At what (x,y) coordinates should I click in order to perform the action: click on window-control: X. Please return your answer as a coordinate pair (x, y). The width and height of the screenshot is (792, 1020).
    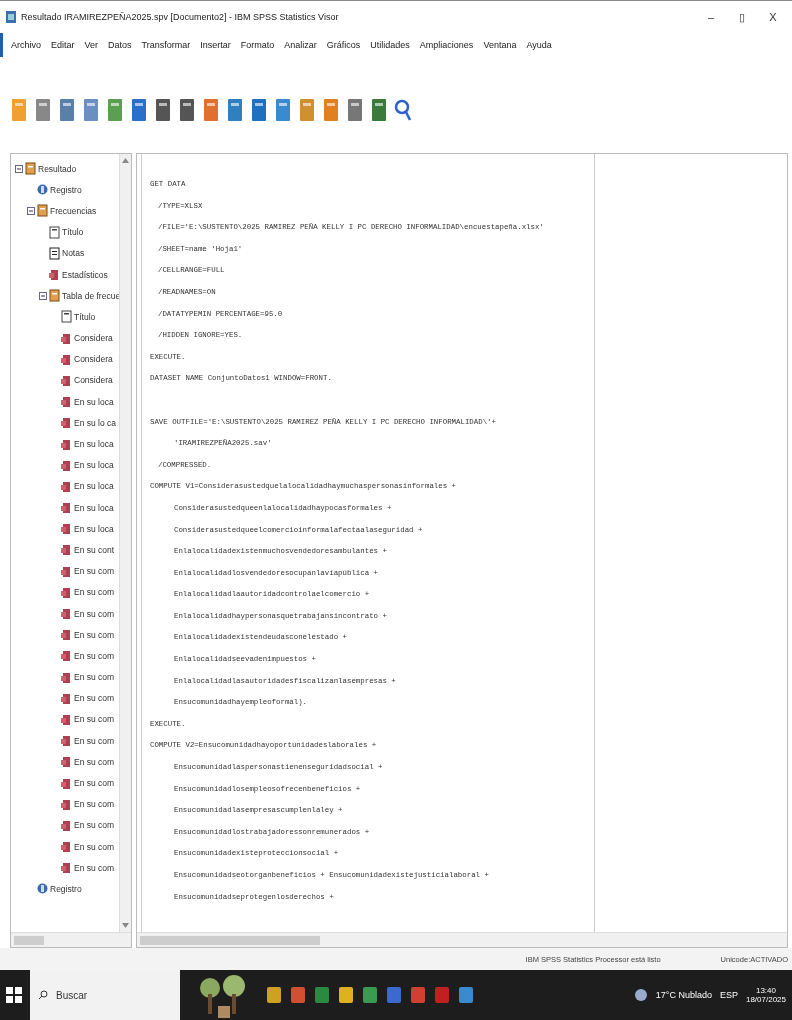
    Looking at the image, I should click on (773, 17).